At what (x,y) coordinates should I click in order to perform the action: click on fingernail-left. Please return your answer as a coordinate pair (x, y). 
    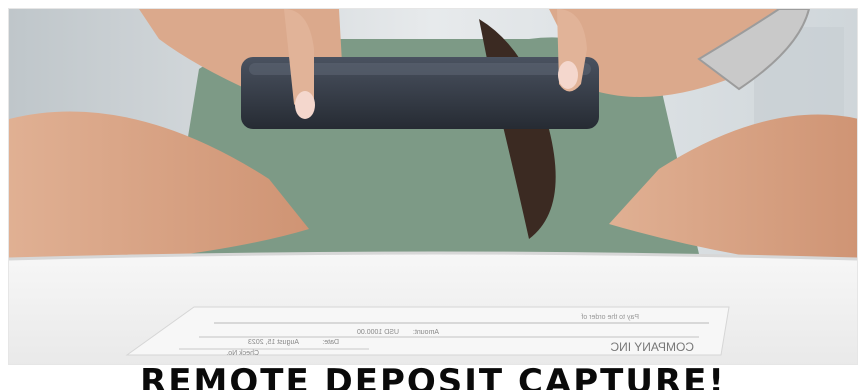
    Looking at the image, I should click on (305, 105).